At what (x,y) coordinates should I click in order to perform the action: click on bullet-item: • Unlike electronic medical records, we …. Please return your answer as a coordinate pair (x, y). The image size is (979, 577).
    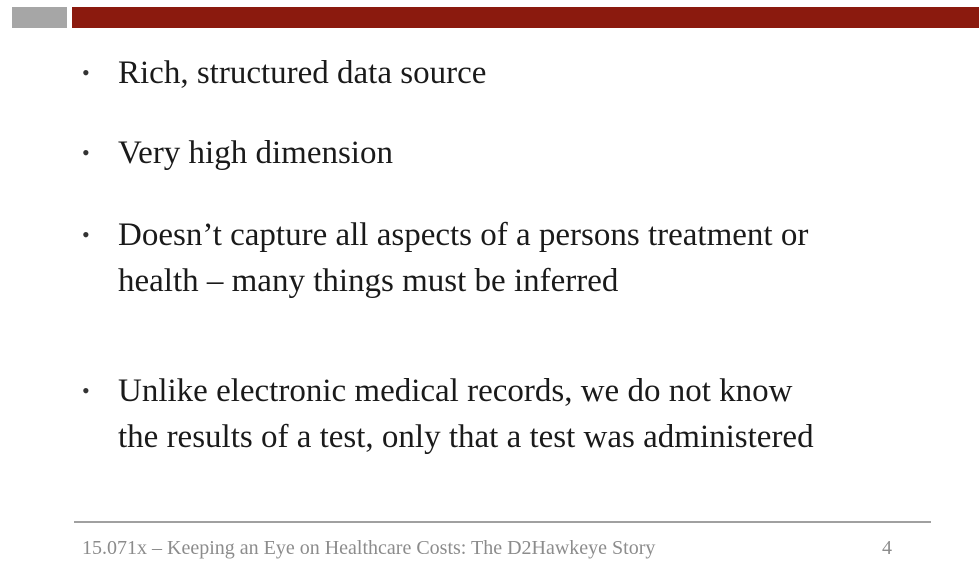
    Looking at the image, I should click on (512, 414).